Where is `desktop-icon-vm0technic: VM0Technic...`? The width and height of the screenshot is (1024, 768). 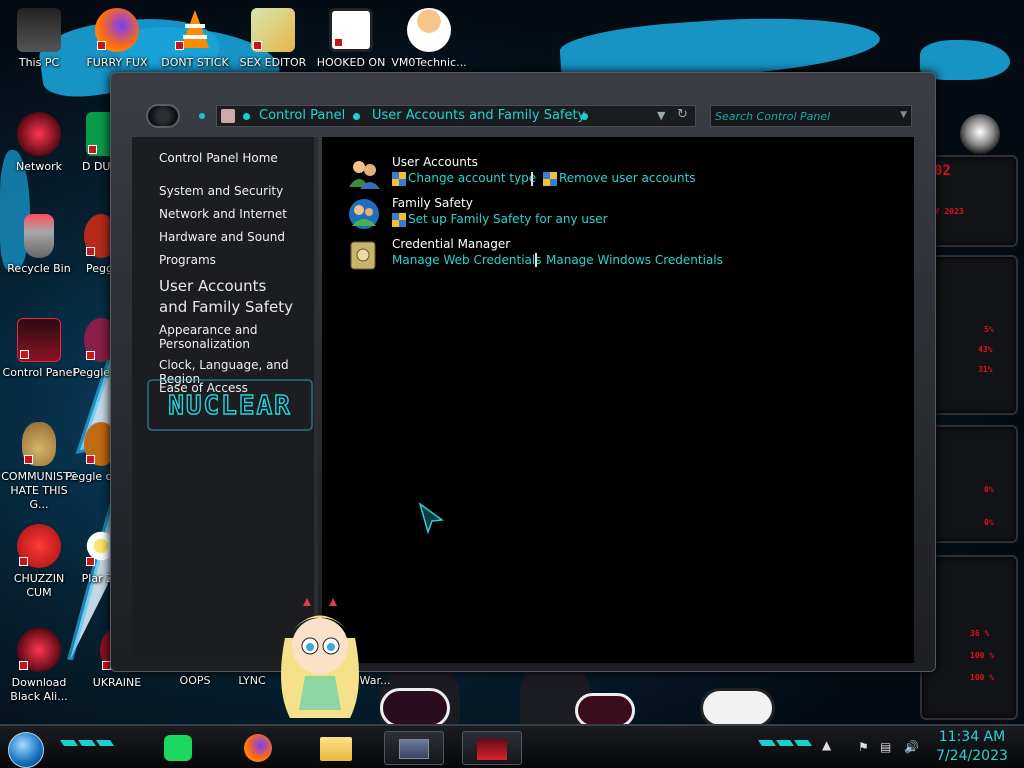
desktop-icon-vm0technic: VM0Technic... is located at coordinates (429, 39).